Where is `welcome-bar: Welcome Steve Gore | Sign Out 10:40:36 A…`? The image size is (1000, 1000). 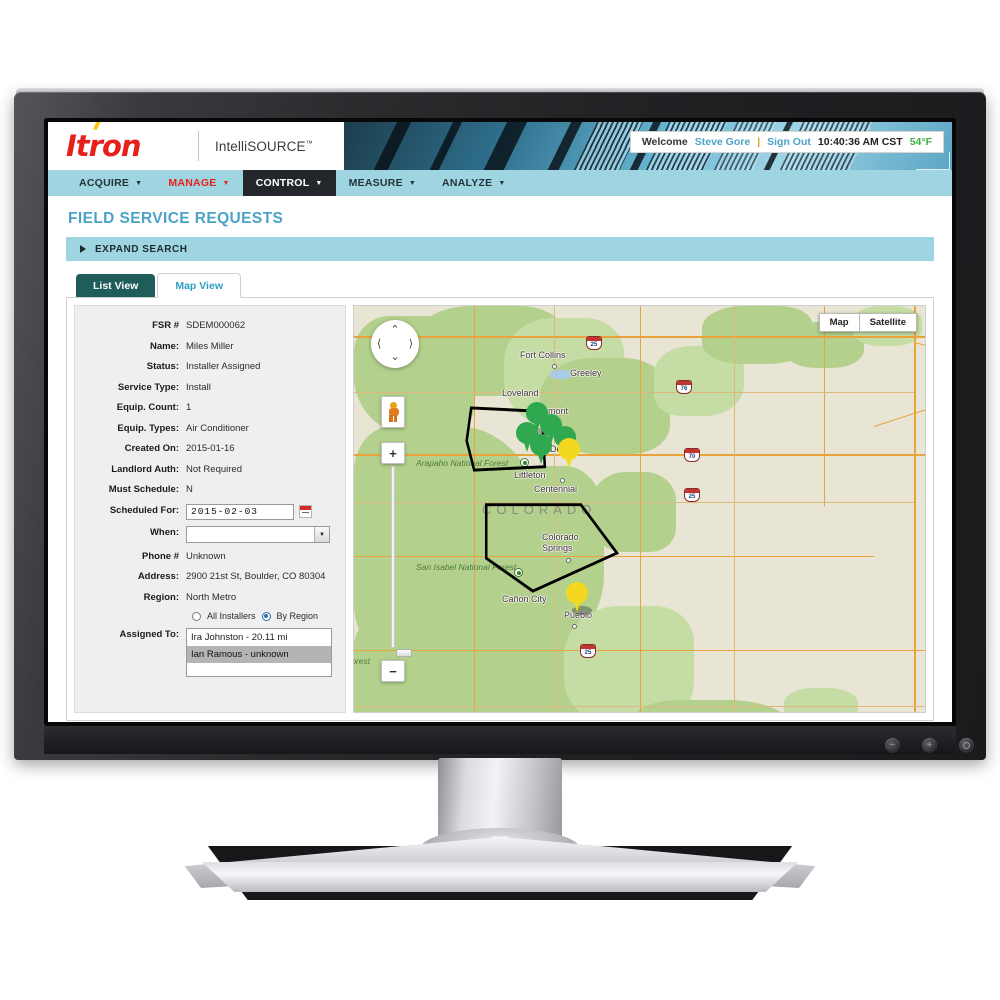 welcome-bar: Welcome Steve Gore | Sign Out 10:40:36 A… is located at coordinates (786, 142).